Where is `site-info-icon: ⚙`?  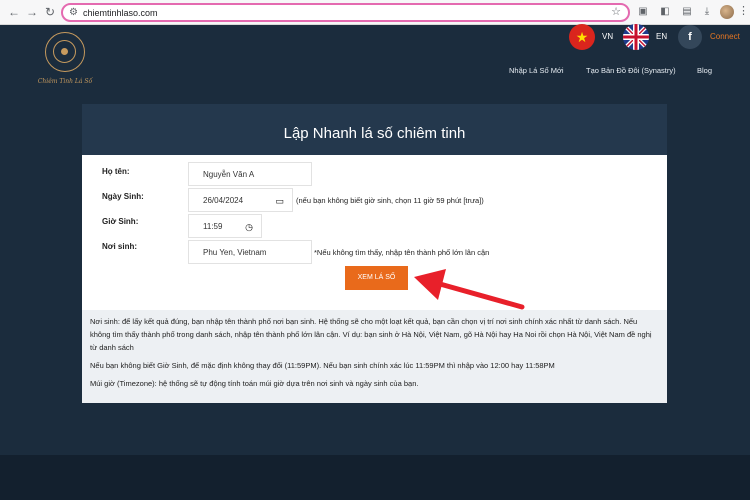
site-info-icon: ⚙ is located at coordinates (73, 13).